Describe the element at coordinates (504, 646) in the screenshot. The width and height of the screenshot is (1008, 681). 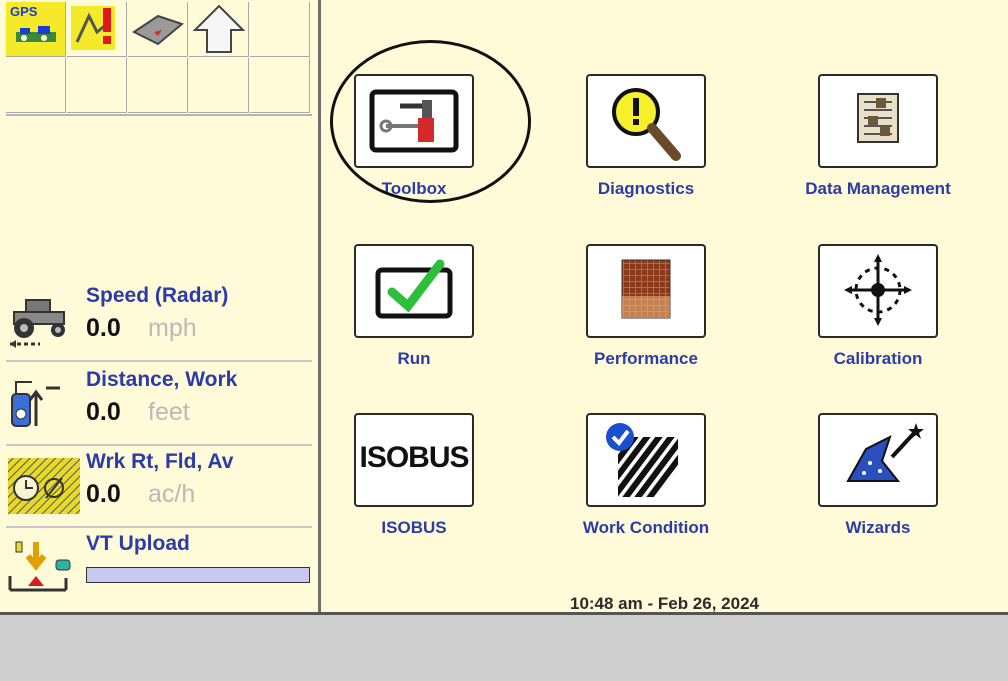
I see `bottom-bar` at that location.